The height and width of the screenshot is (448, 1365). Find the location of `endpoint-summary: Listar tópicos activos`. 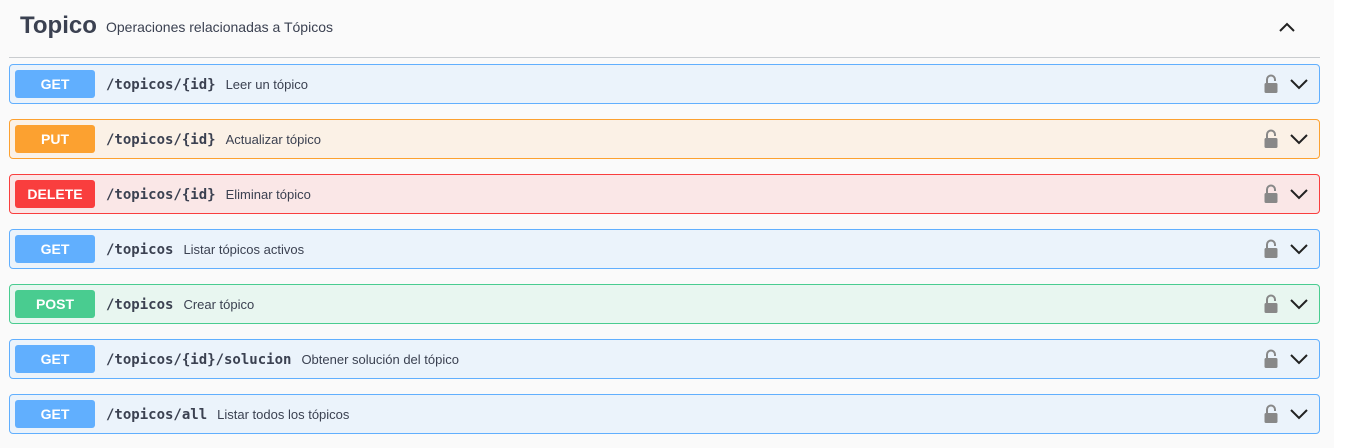

endpoint-summary: Listar tópicos activos is located at coordinates (244, 249).